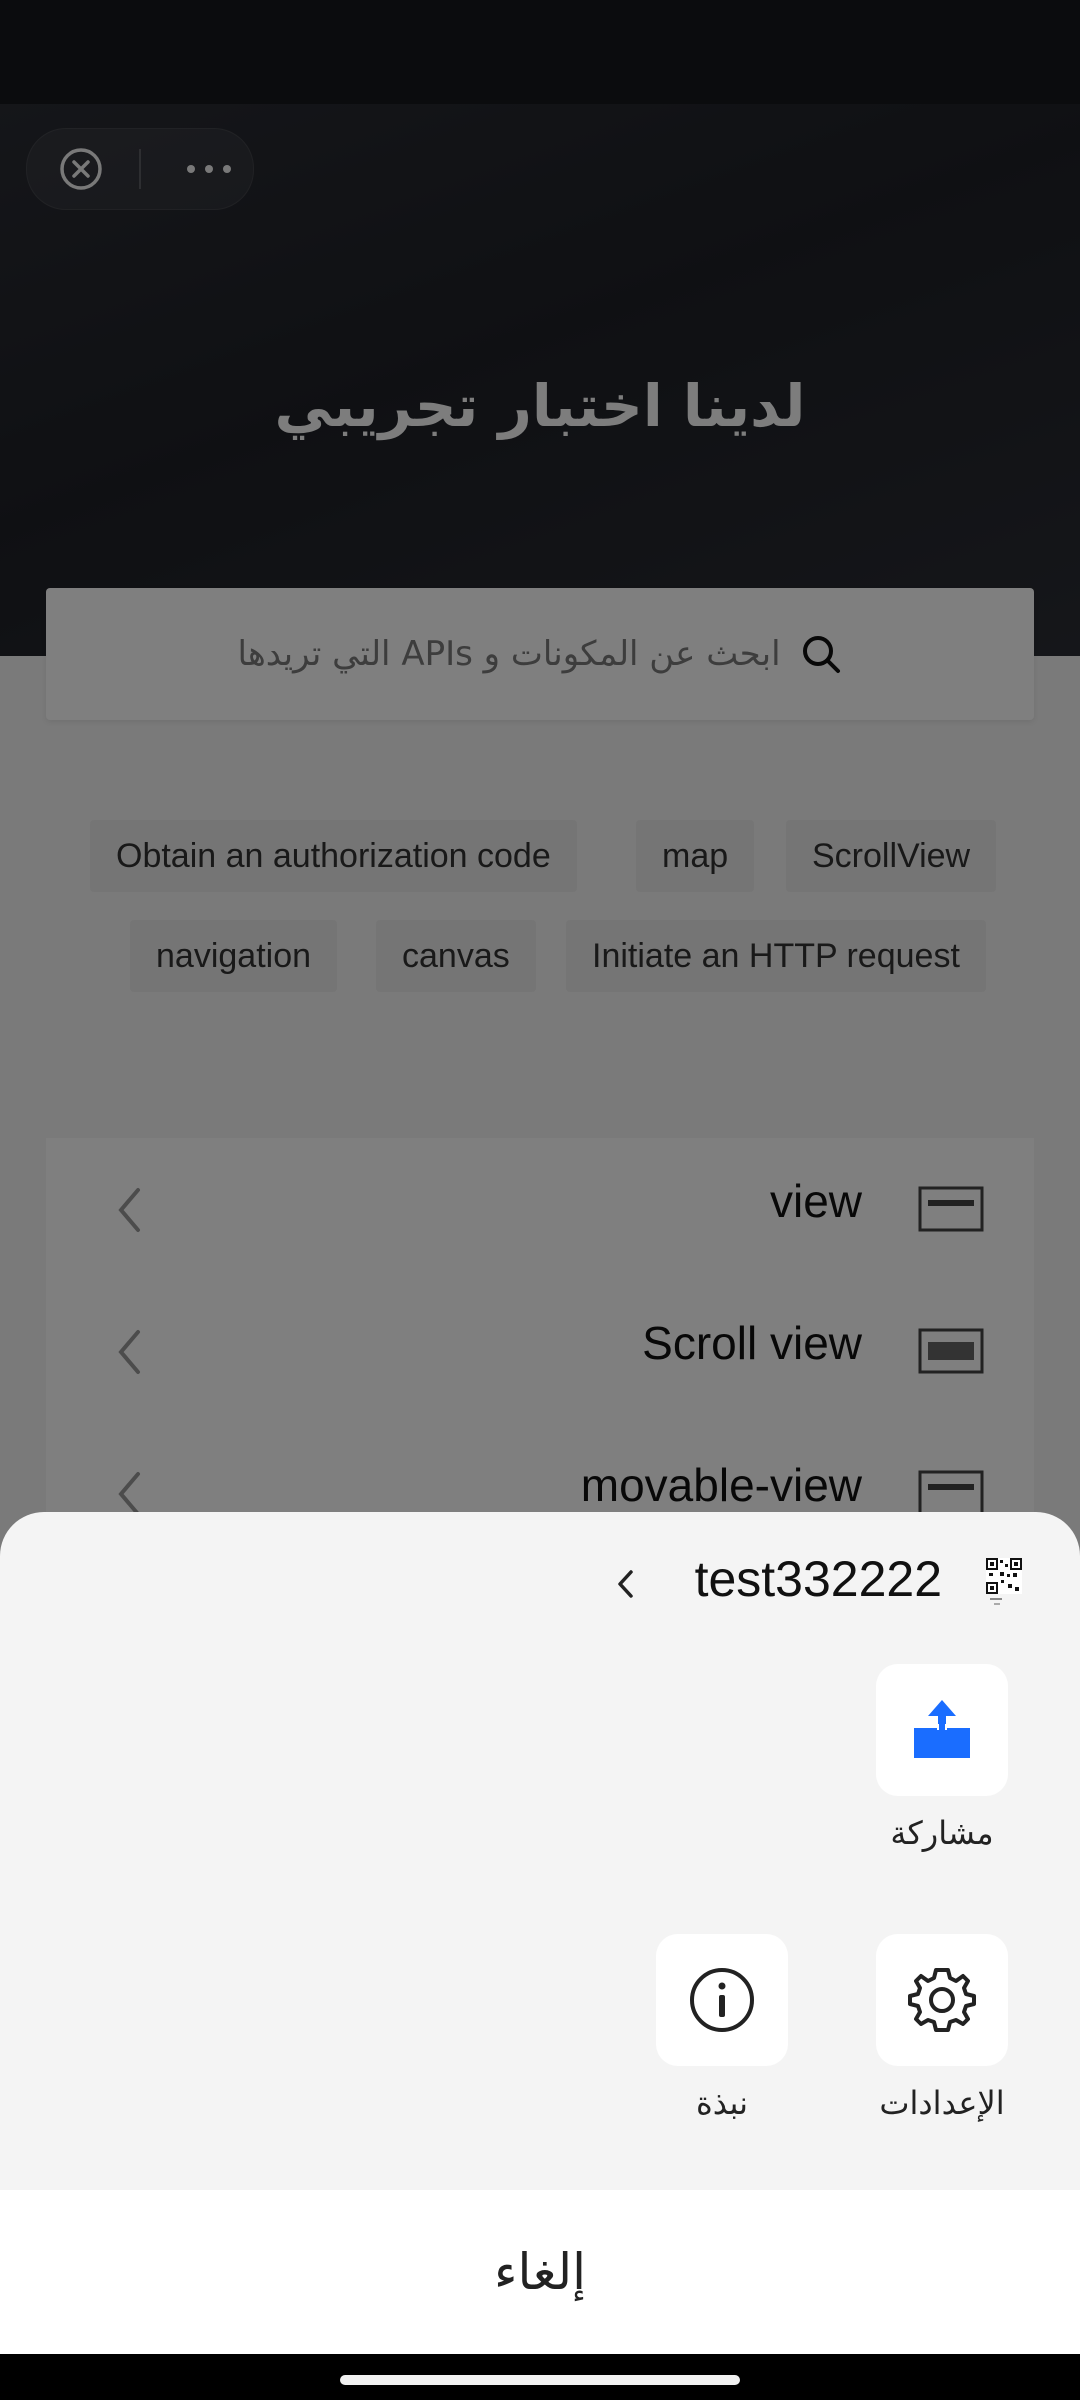 The width and height of the screenshot is (1080, 2400). I want to click on info-icon, so click(722, 2000).